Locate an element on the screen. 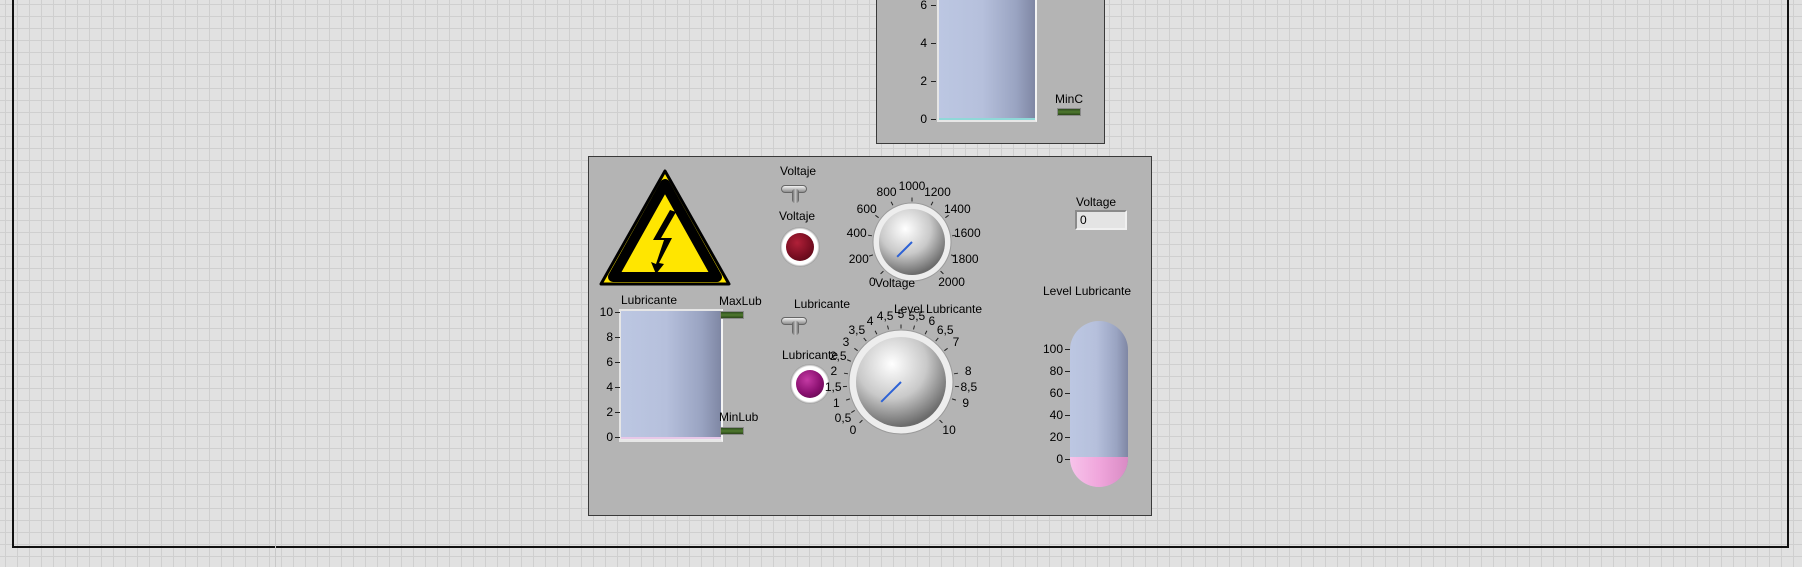 This screenshot has width=1802, height=567. lubricante-tank-label: Lubricante is located at coordinates (649, 300).